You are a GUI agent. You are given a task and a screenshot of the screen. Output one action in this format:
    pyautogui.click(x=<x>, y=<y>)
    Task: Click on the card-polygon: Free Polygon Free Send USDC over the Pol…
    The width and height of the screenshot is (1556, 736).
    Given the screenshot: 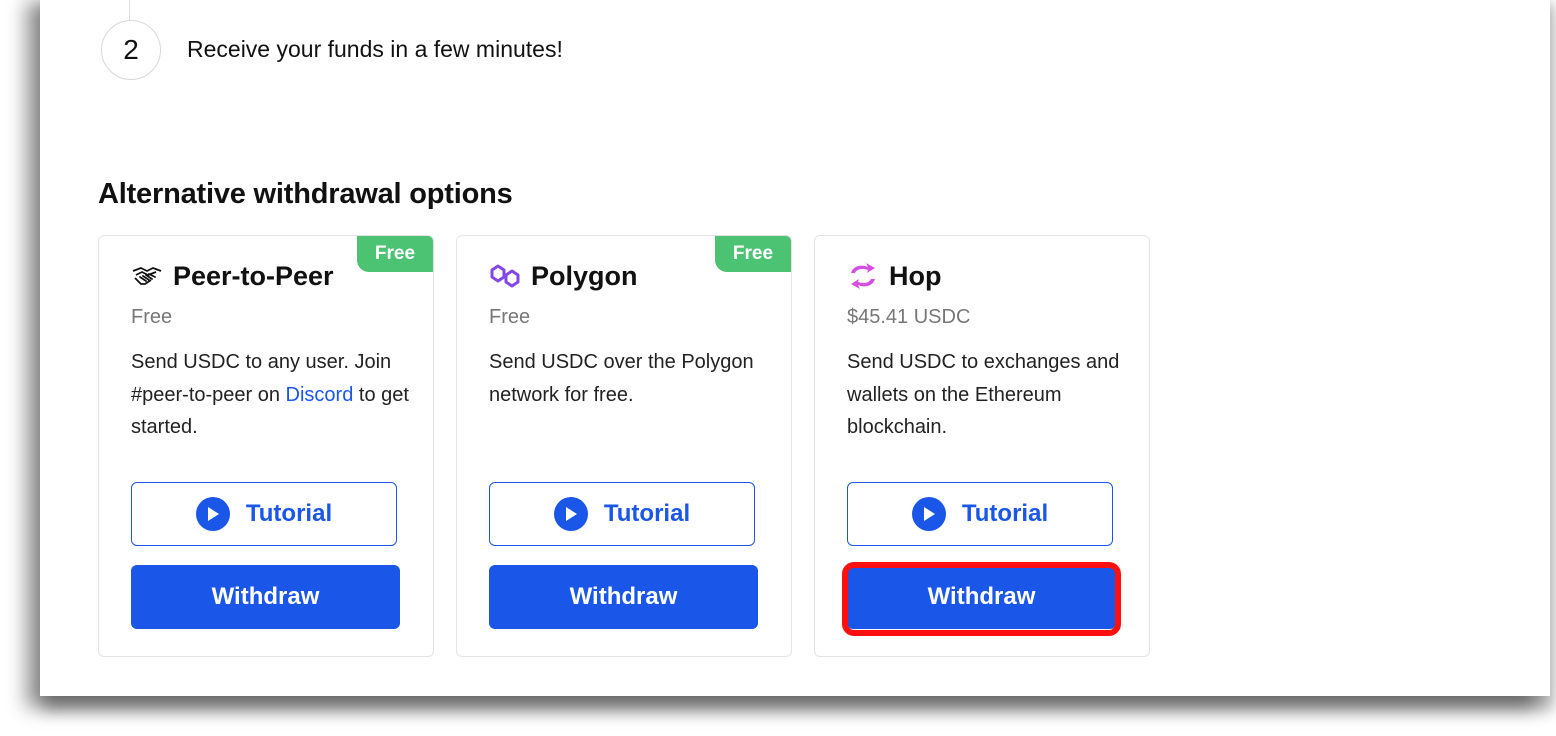 What is the action you would take?
    pyautogui.click(x=624, y=446)
    